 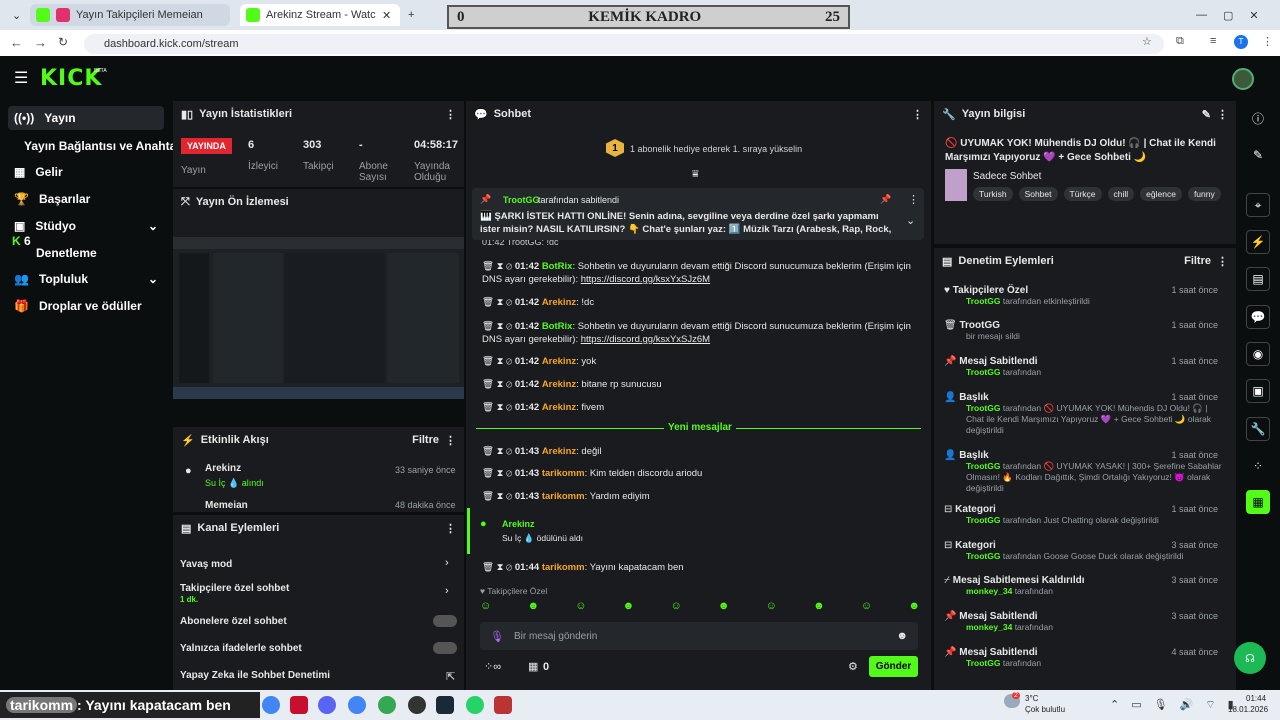 I want to click on add-widget-icon: ▦, so click(x=1258, y=502).